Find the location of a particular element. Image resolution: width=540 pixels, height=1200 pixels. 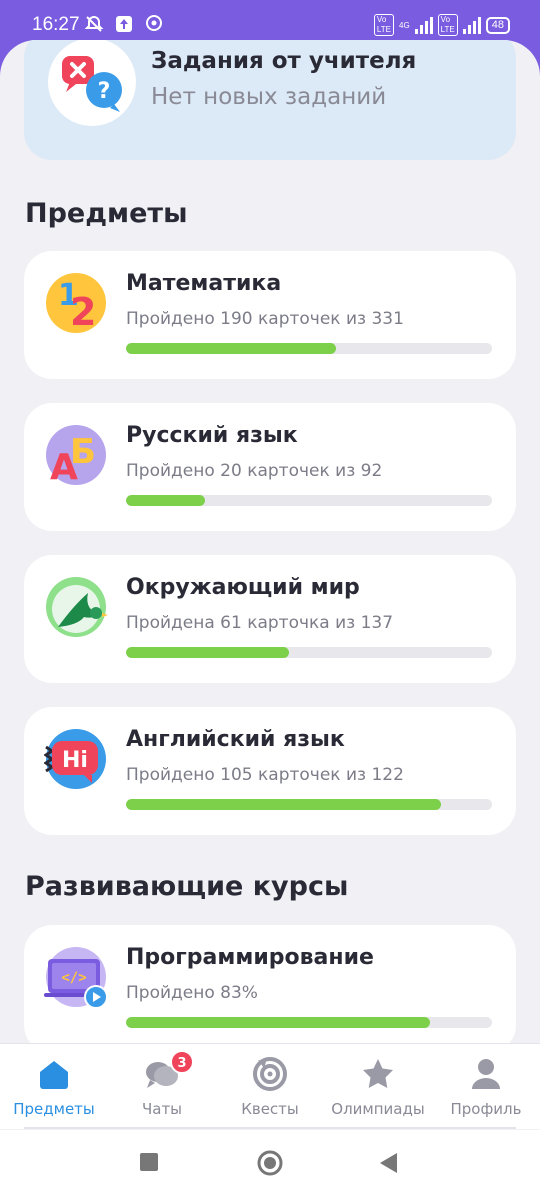

programming-icon: </> is located at coordinates (76, 978).